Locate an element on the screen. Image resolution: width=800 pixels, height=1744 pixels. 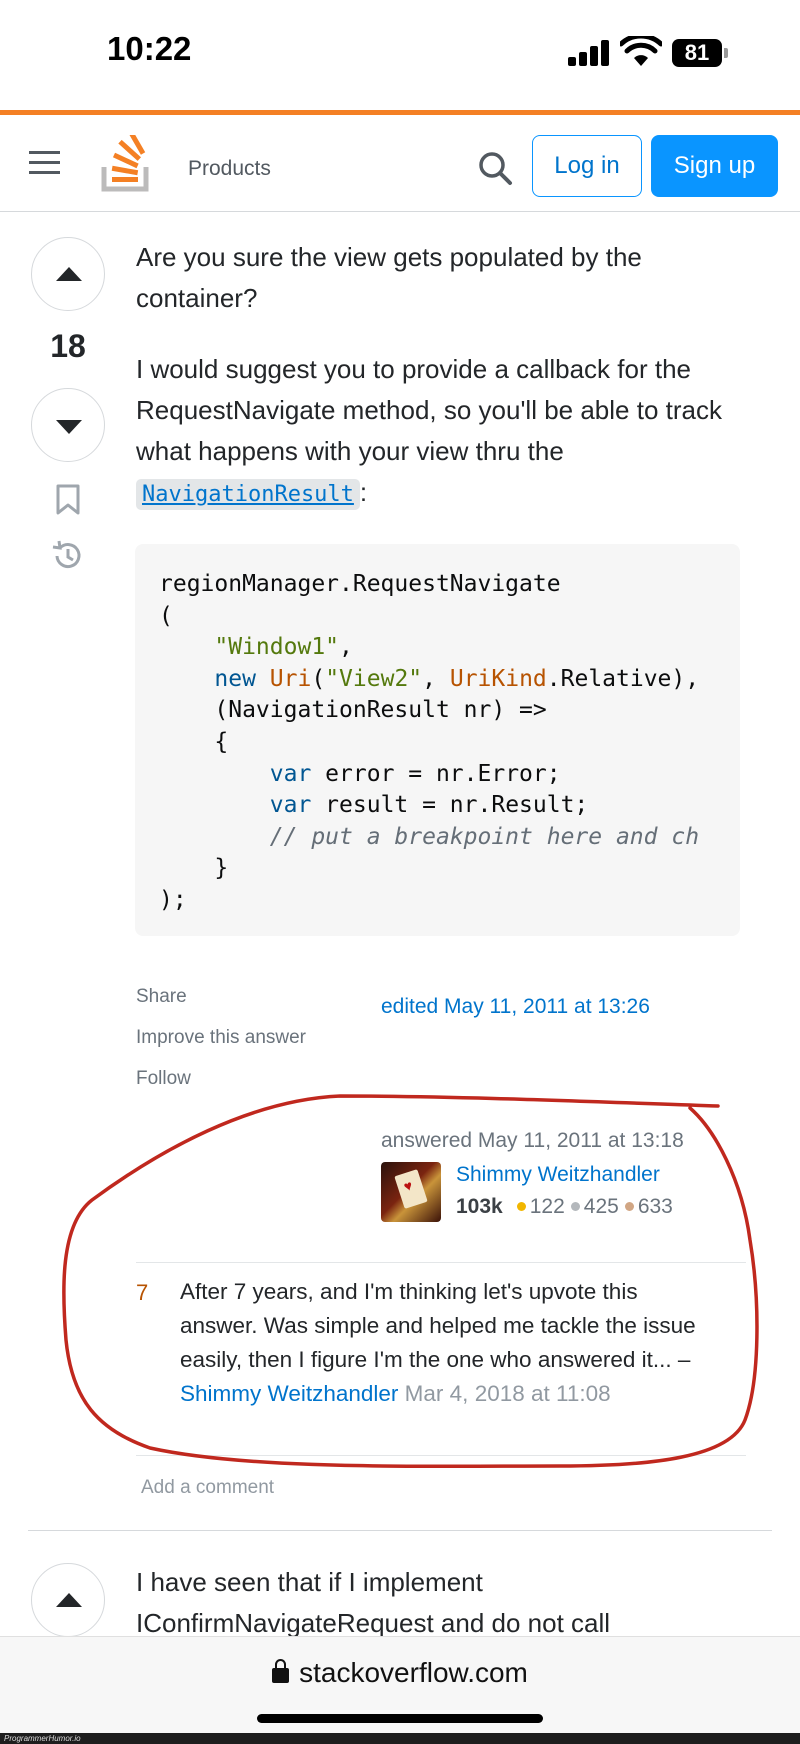
stackoverflow-logo-icon is located at coordinates (126, 164).